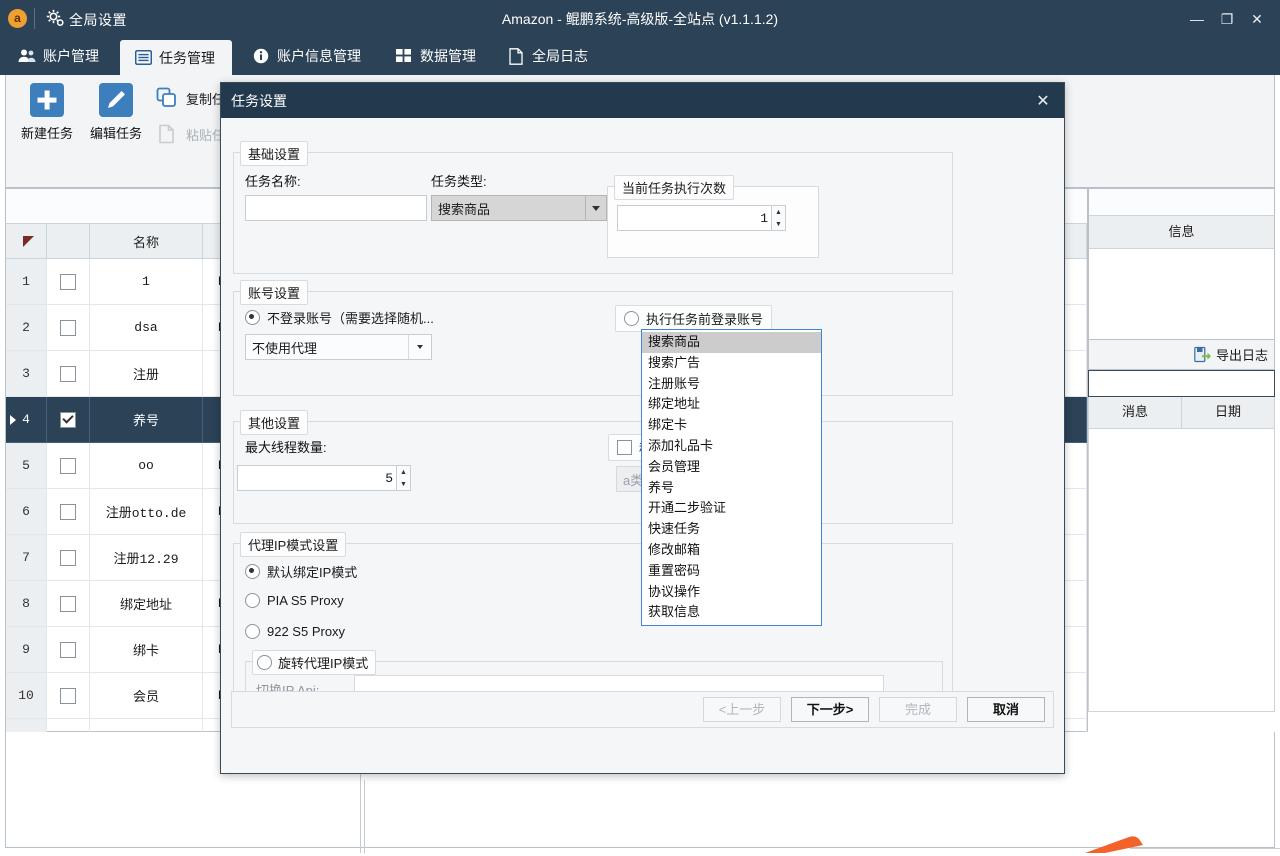 The image size is (1280, 856). I want to click on row-number: 6, so click(26, 511).